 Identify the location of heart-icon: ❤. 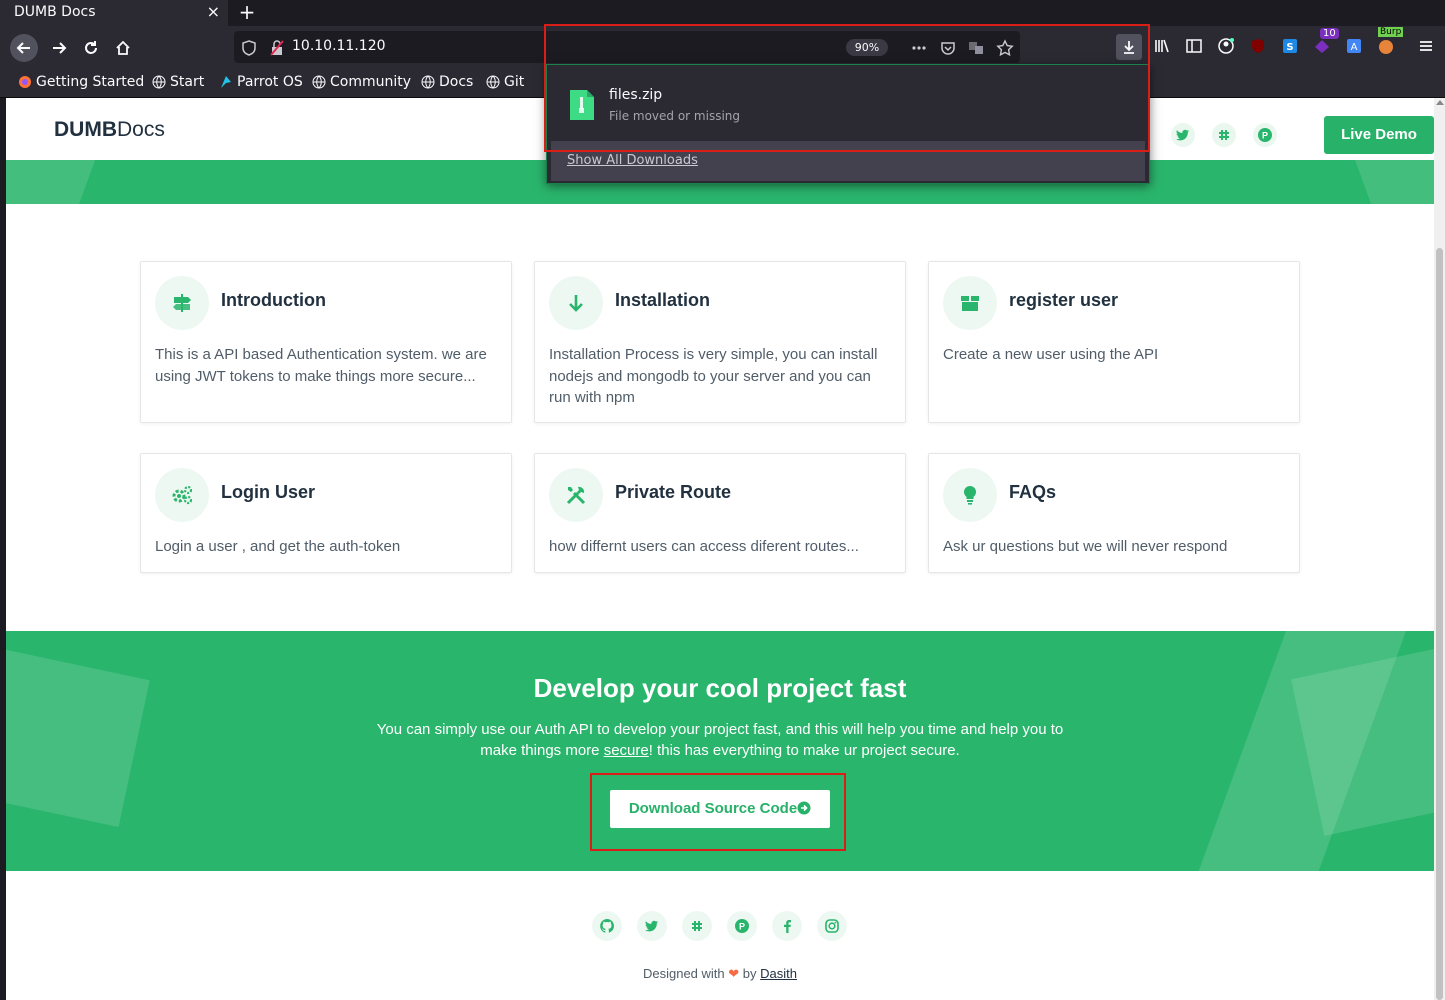
(734, 973).